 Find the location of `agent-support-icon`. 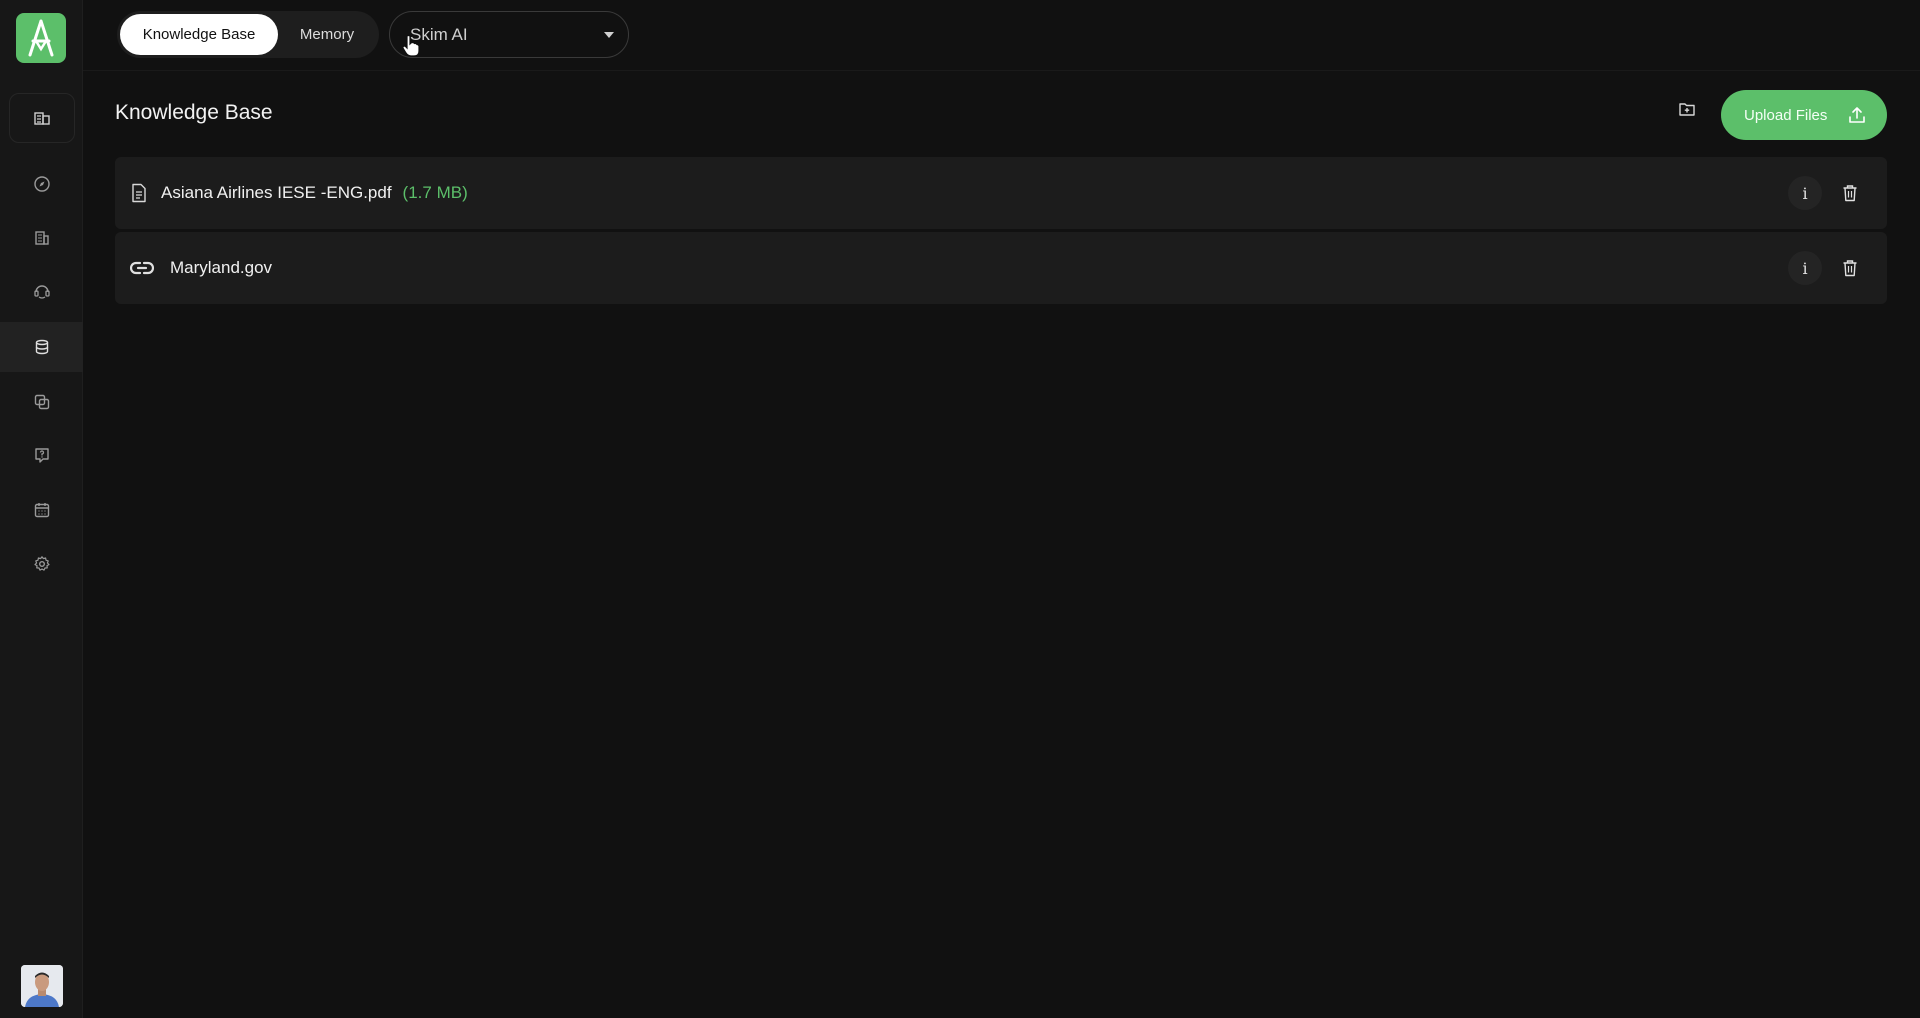

agent-support-icon is located at coordinates (41, 292).